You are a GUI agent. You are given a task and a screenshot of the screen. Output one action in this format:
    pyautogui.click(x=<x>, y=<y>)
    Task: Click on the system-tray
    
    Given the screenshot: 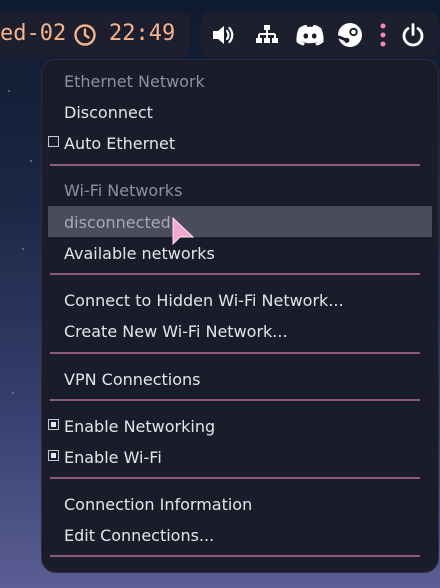 What is the action you would take?
    pyautogui.click(x=320, y=34)
    